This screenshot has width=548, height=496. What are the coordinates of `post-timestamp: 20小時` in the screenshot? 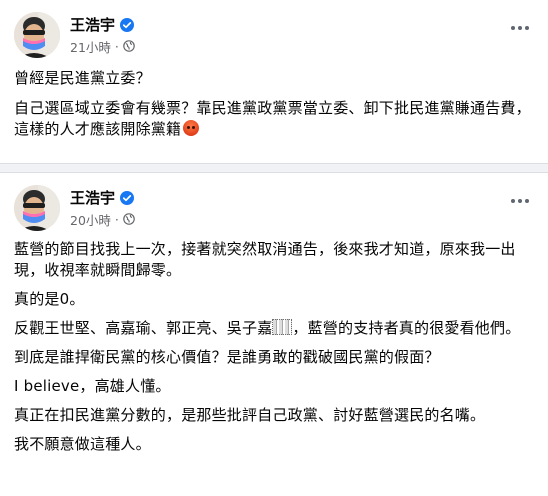 It's located at (90, 219).